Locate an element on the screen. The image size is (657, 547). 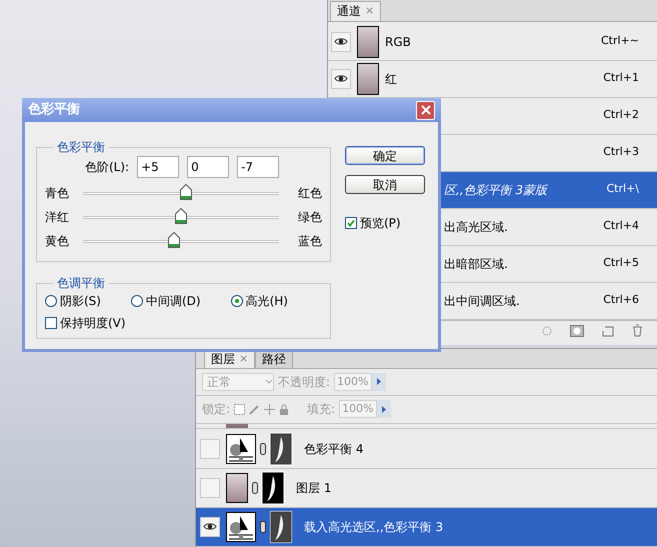
tab-label: 图层 is located at coordinates (223, 359).